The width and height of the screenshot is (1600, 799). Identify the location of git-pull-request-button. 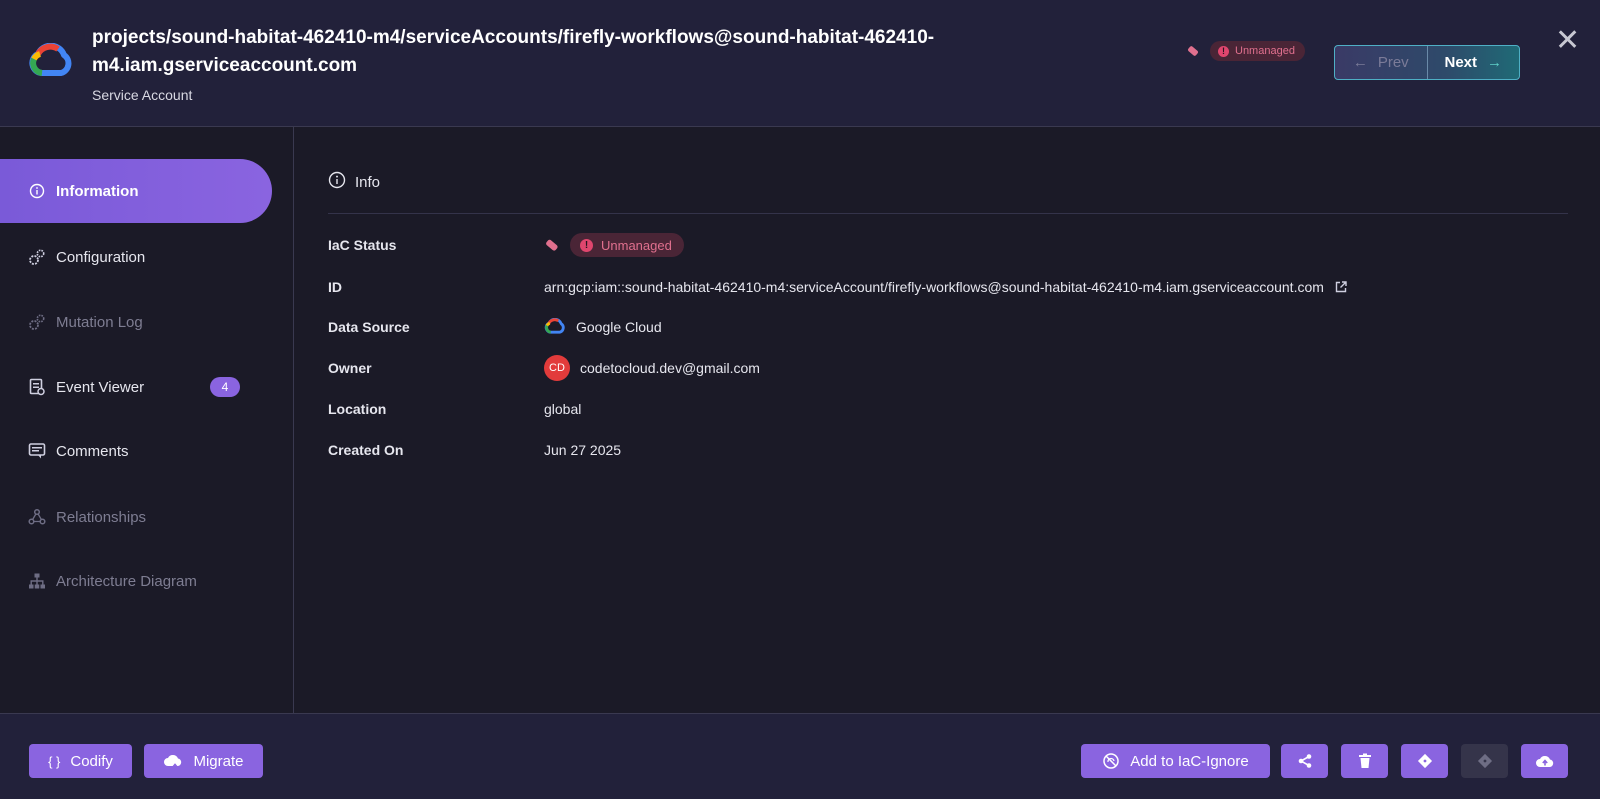
(1484, 761).